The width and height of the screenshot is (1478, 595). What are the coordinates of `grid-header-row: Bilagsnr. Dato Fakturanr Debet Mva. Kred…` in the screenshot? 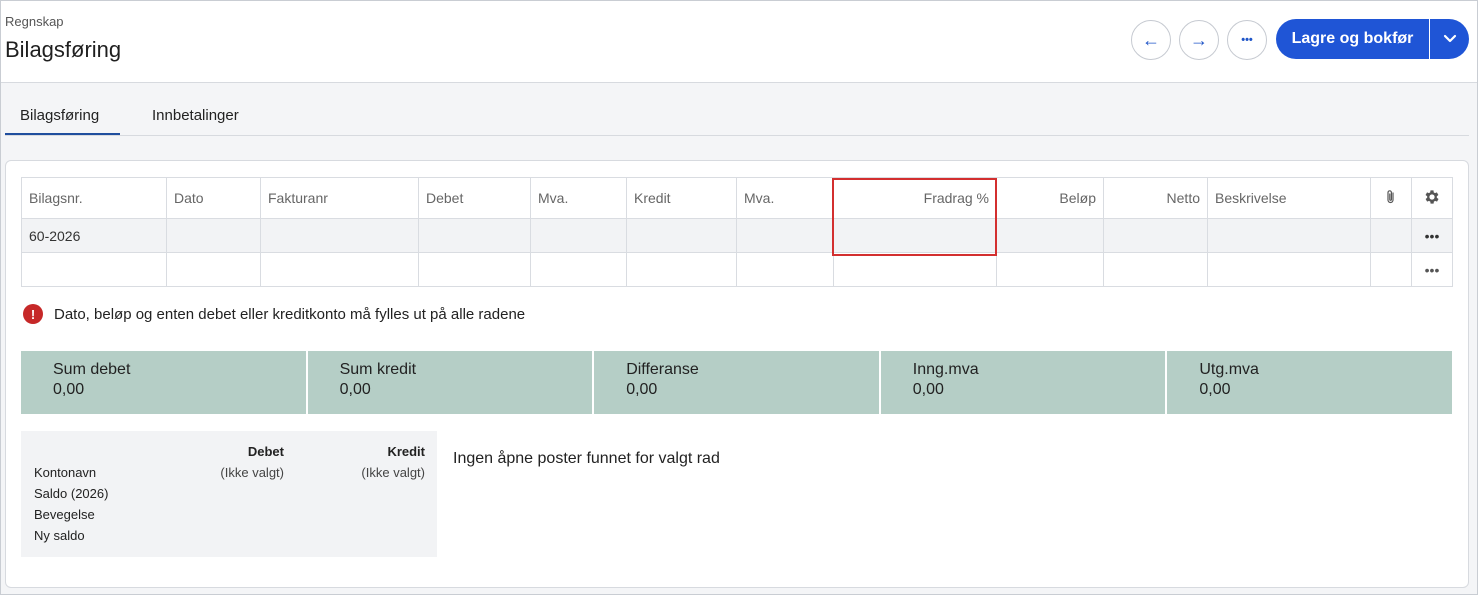 It's located at (737, 198).